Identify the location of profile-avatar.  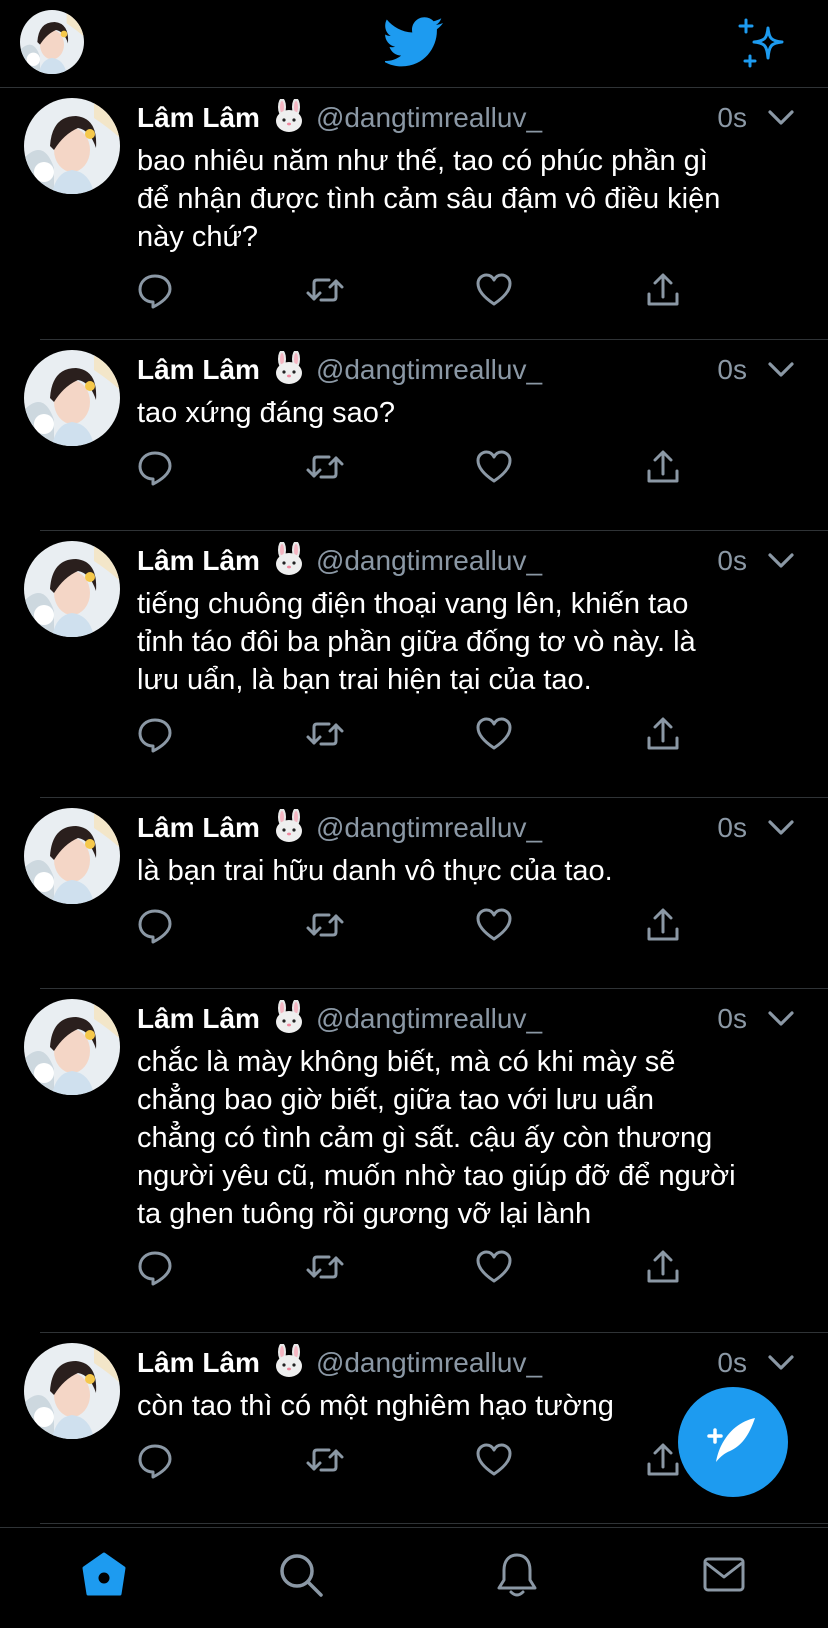
(52, 42).